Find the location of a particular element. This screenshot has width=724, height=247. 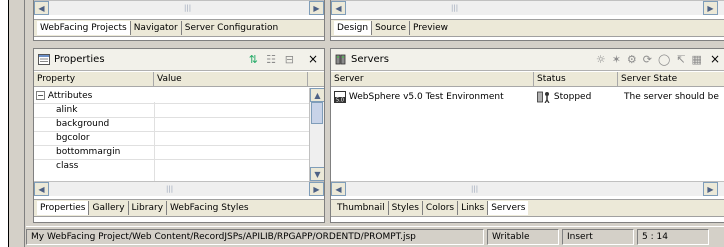

servers-tabs: Thumbnail Styles Colors Links Servers is located at coordinates (527, 208).